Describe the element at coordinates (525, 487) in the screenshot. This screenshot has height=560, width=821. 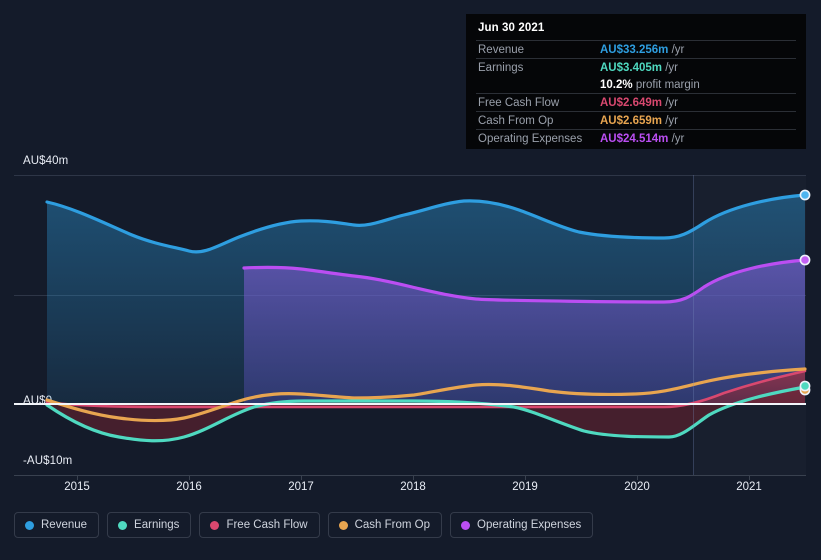
I see `x-axis-label-2019: 2019` at that location.